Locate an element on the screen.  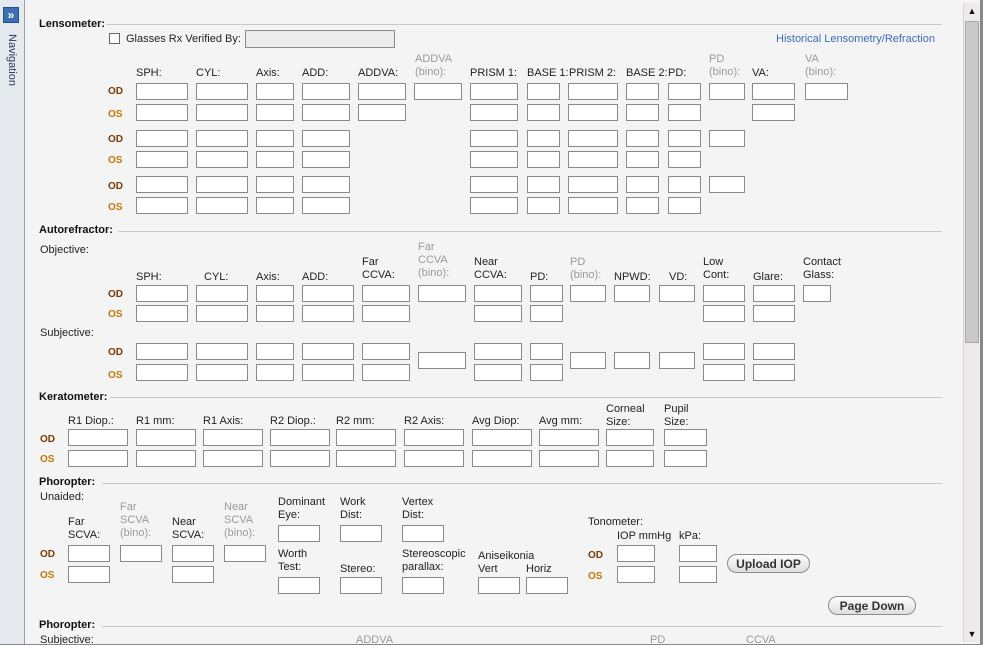
ar-obj-od-near-ccva is located at coordinates (498, 293).